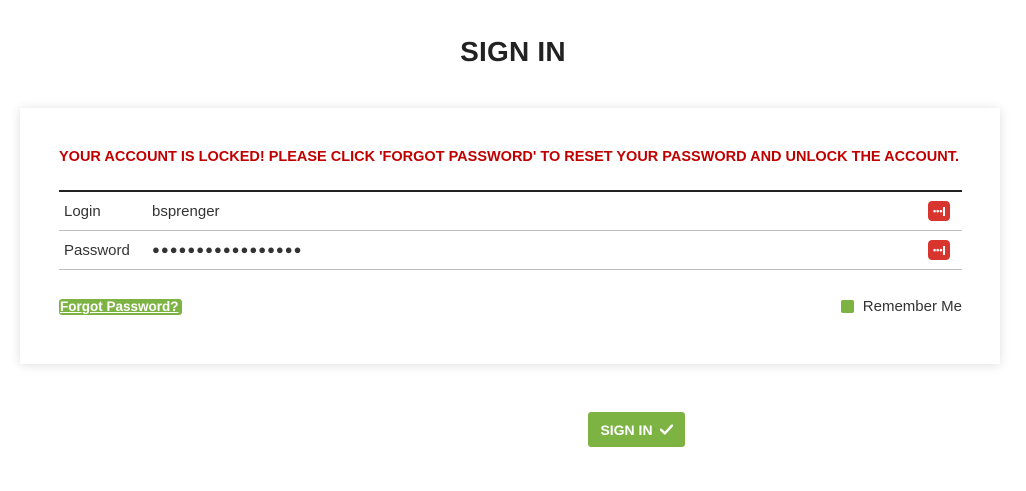 The image size is (1026, 491). Describe the element at coordinates (626, 429) in the screenshot. I see `sign-in-button-label: SIGN IN` at that location.